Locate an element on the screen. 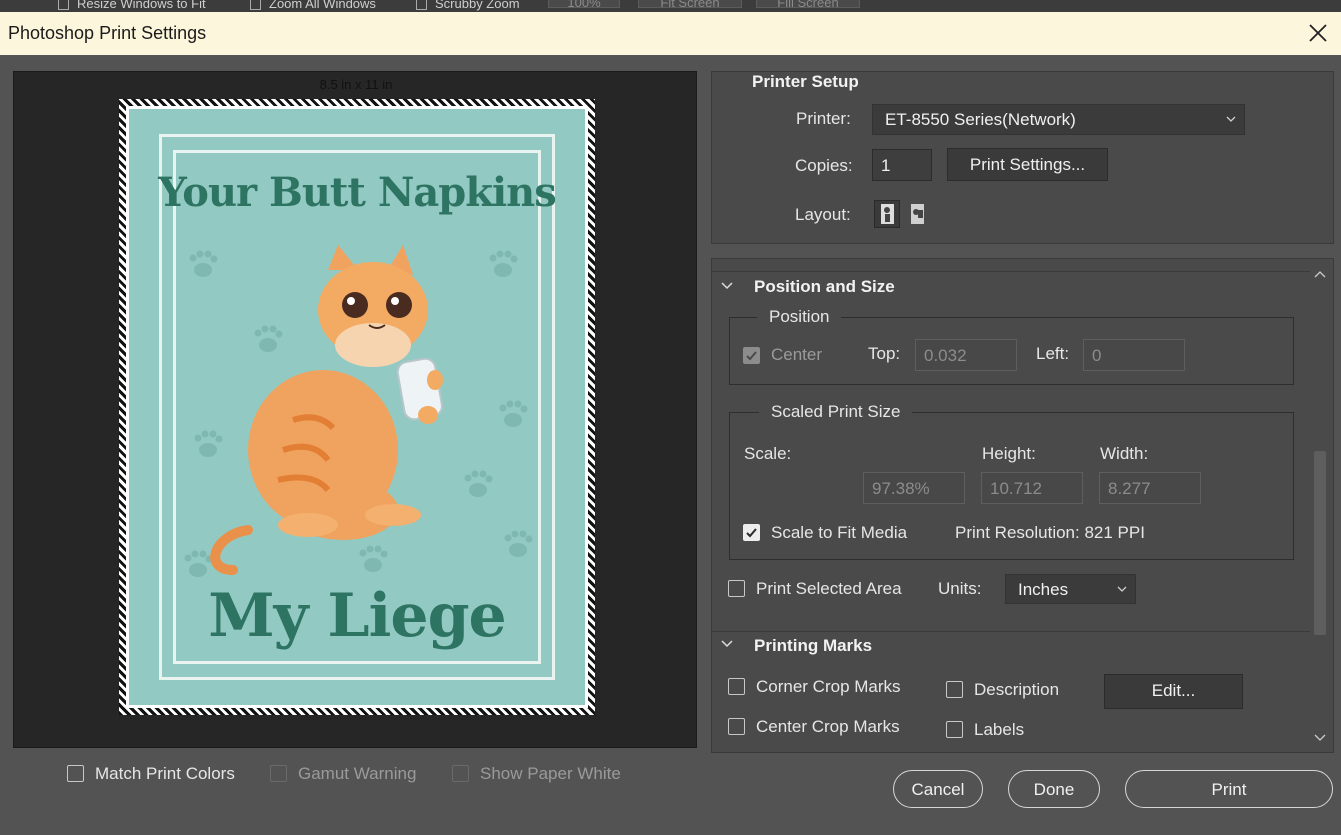 The height and width of the screenshot is (835, 1341). center-label: Center is located at coordinates (797, 354).